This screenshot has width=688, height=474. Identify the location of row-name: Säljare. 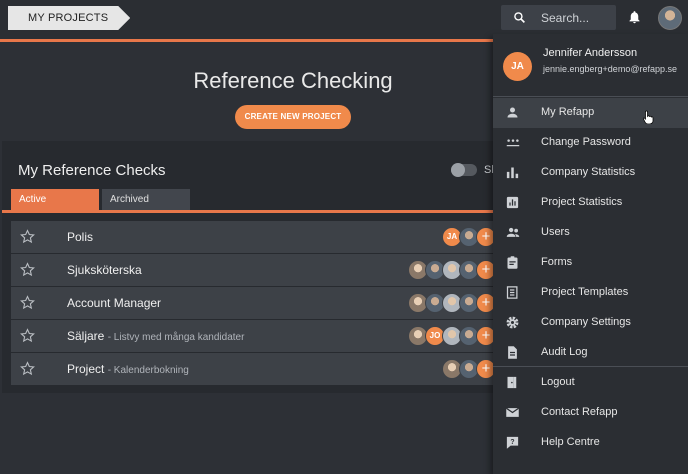
(86, 336).